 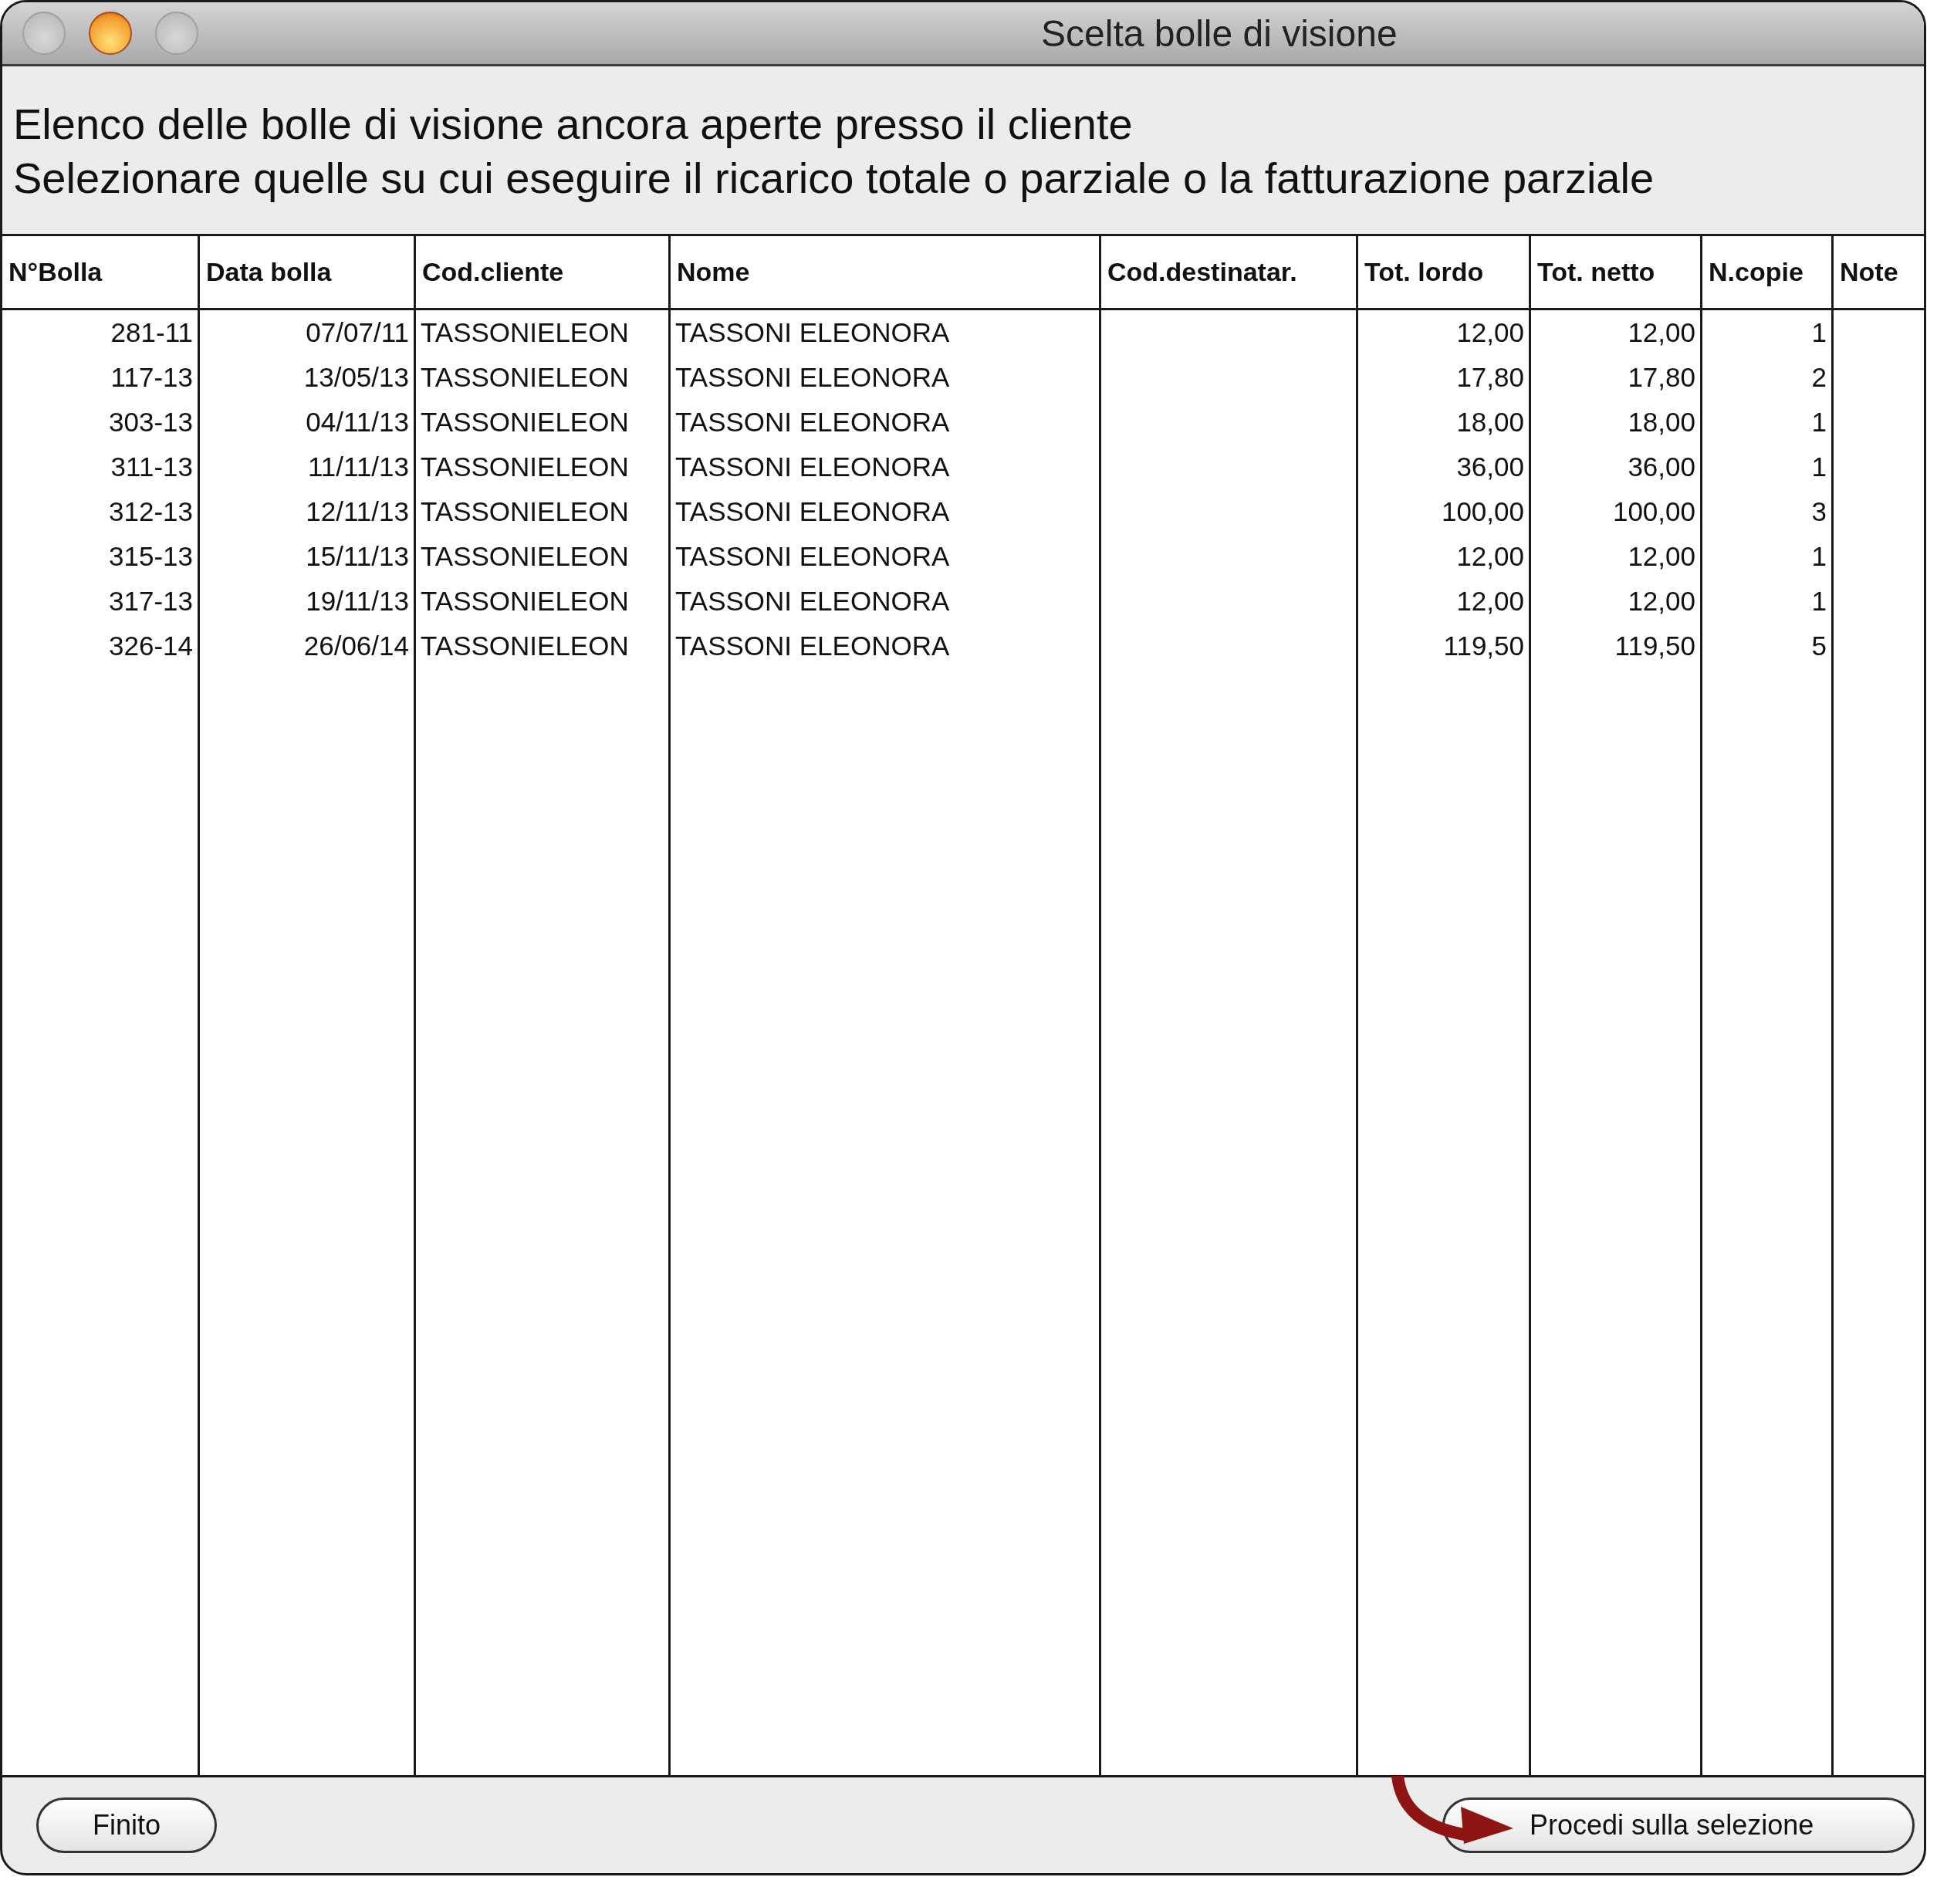 What do you see at coordinates (1819, 377) in the screenshot?
I see `table-cell: 2` at bounding box center [1819, 377].